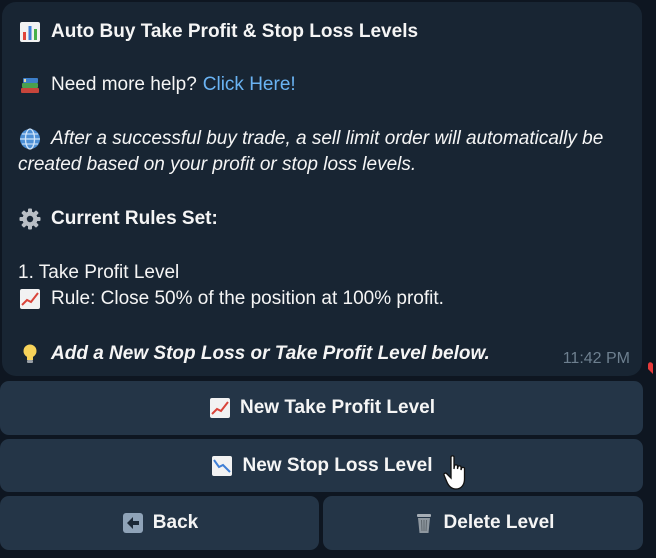  I want to click on back-label: Back, so click(175, 522).